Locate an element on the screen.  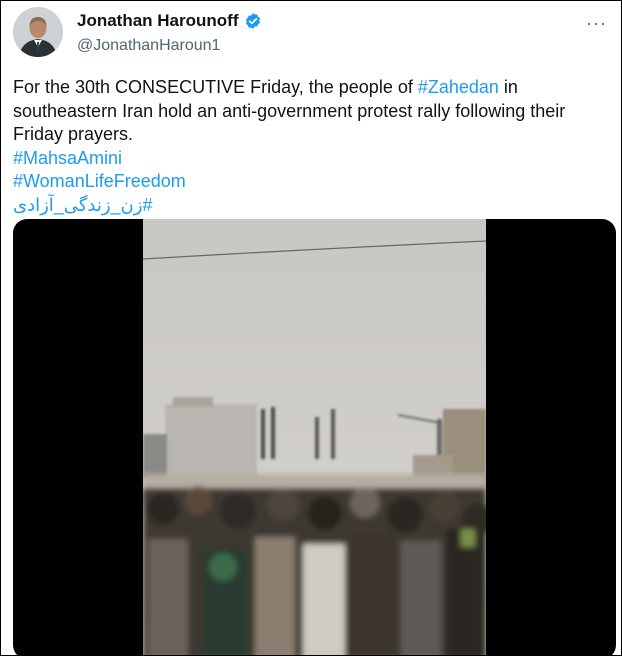
tweet-text-line: Friday prayers. is located at coordinates (73, 134).